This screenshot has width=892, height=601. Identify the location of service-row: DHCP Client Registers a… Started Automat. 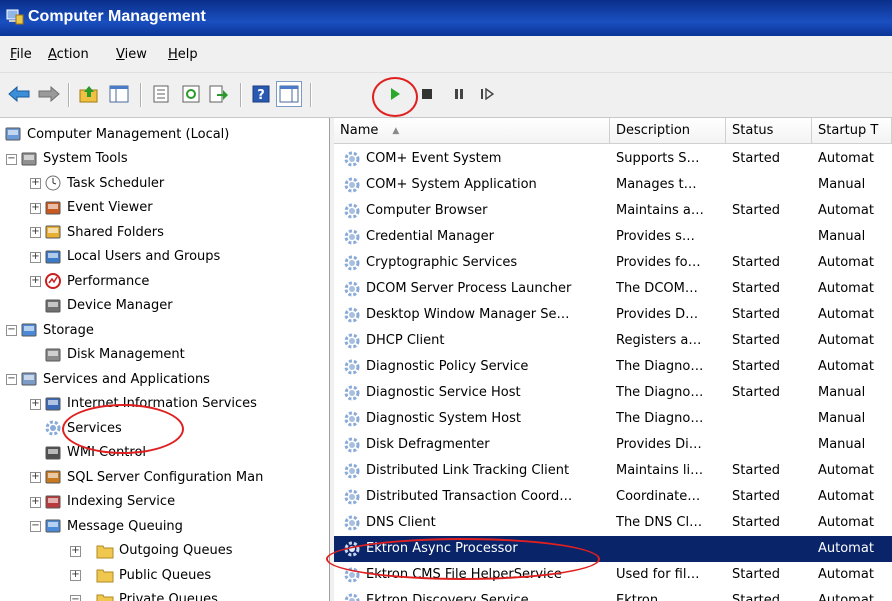
(613, 341).